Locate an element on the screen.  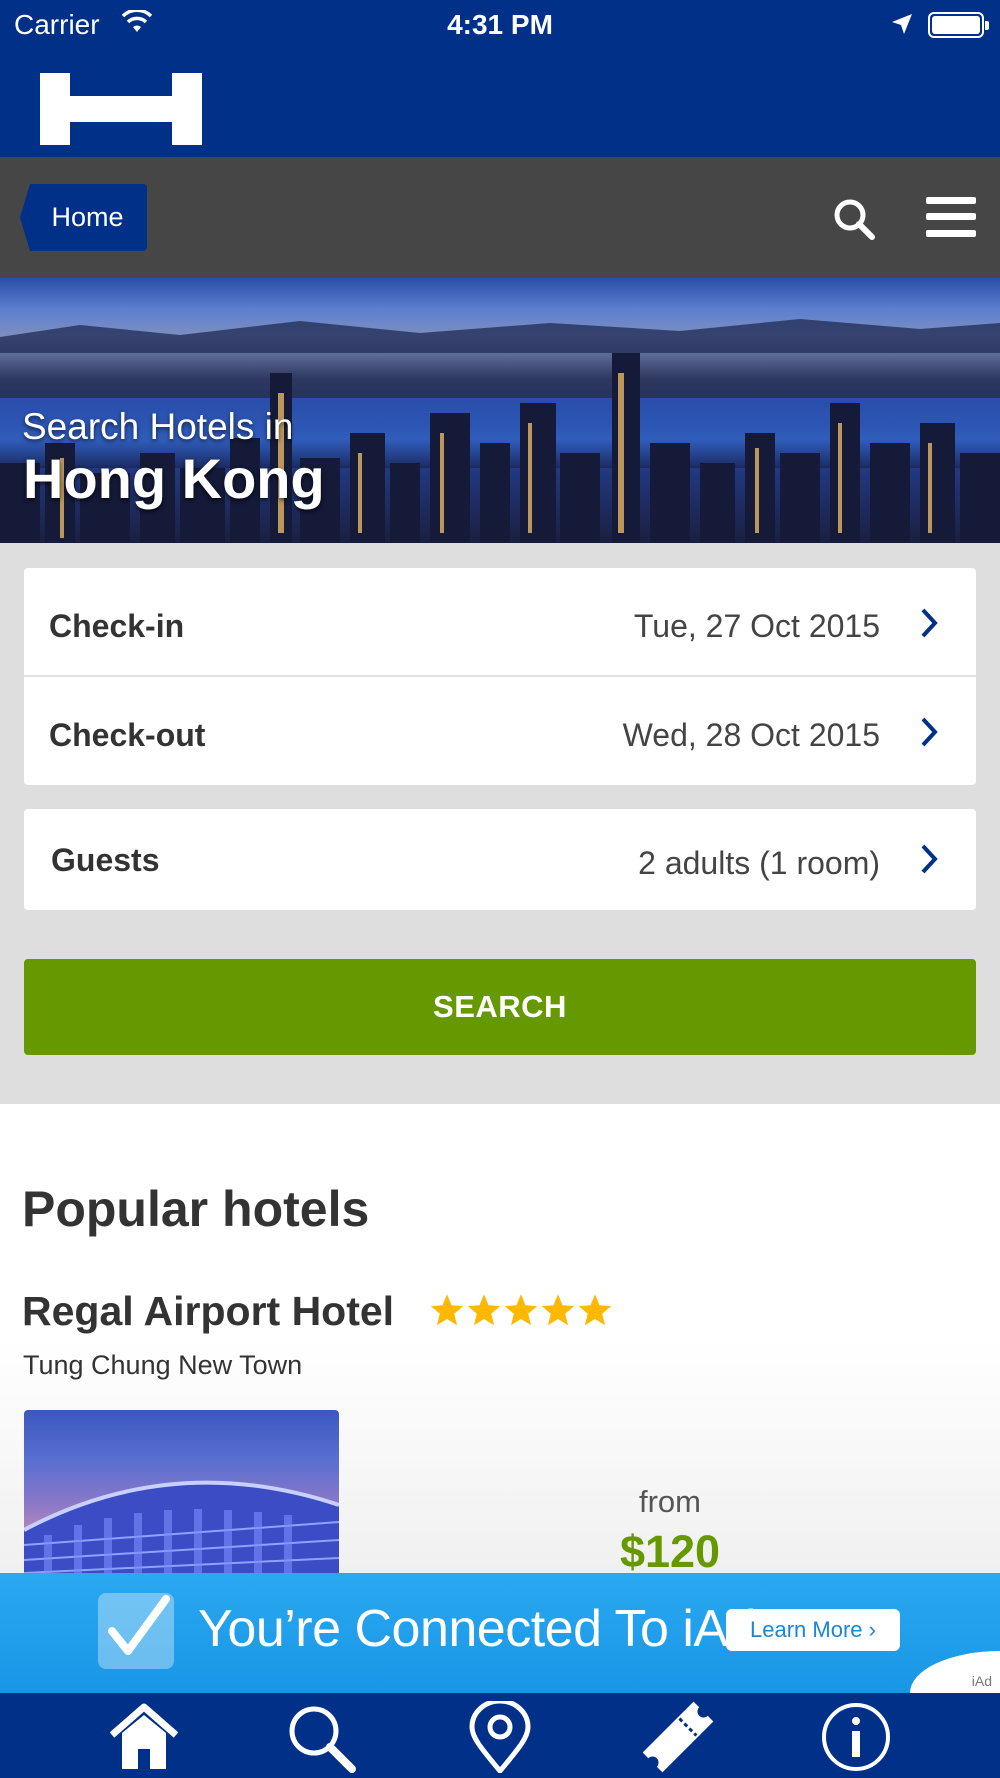
tab-bookings is located at coordinates (678, 1737).